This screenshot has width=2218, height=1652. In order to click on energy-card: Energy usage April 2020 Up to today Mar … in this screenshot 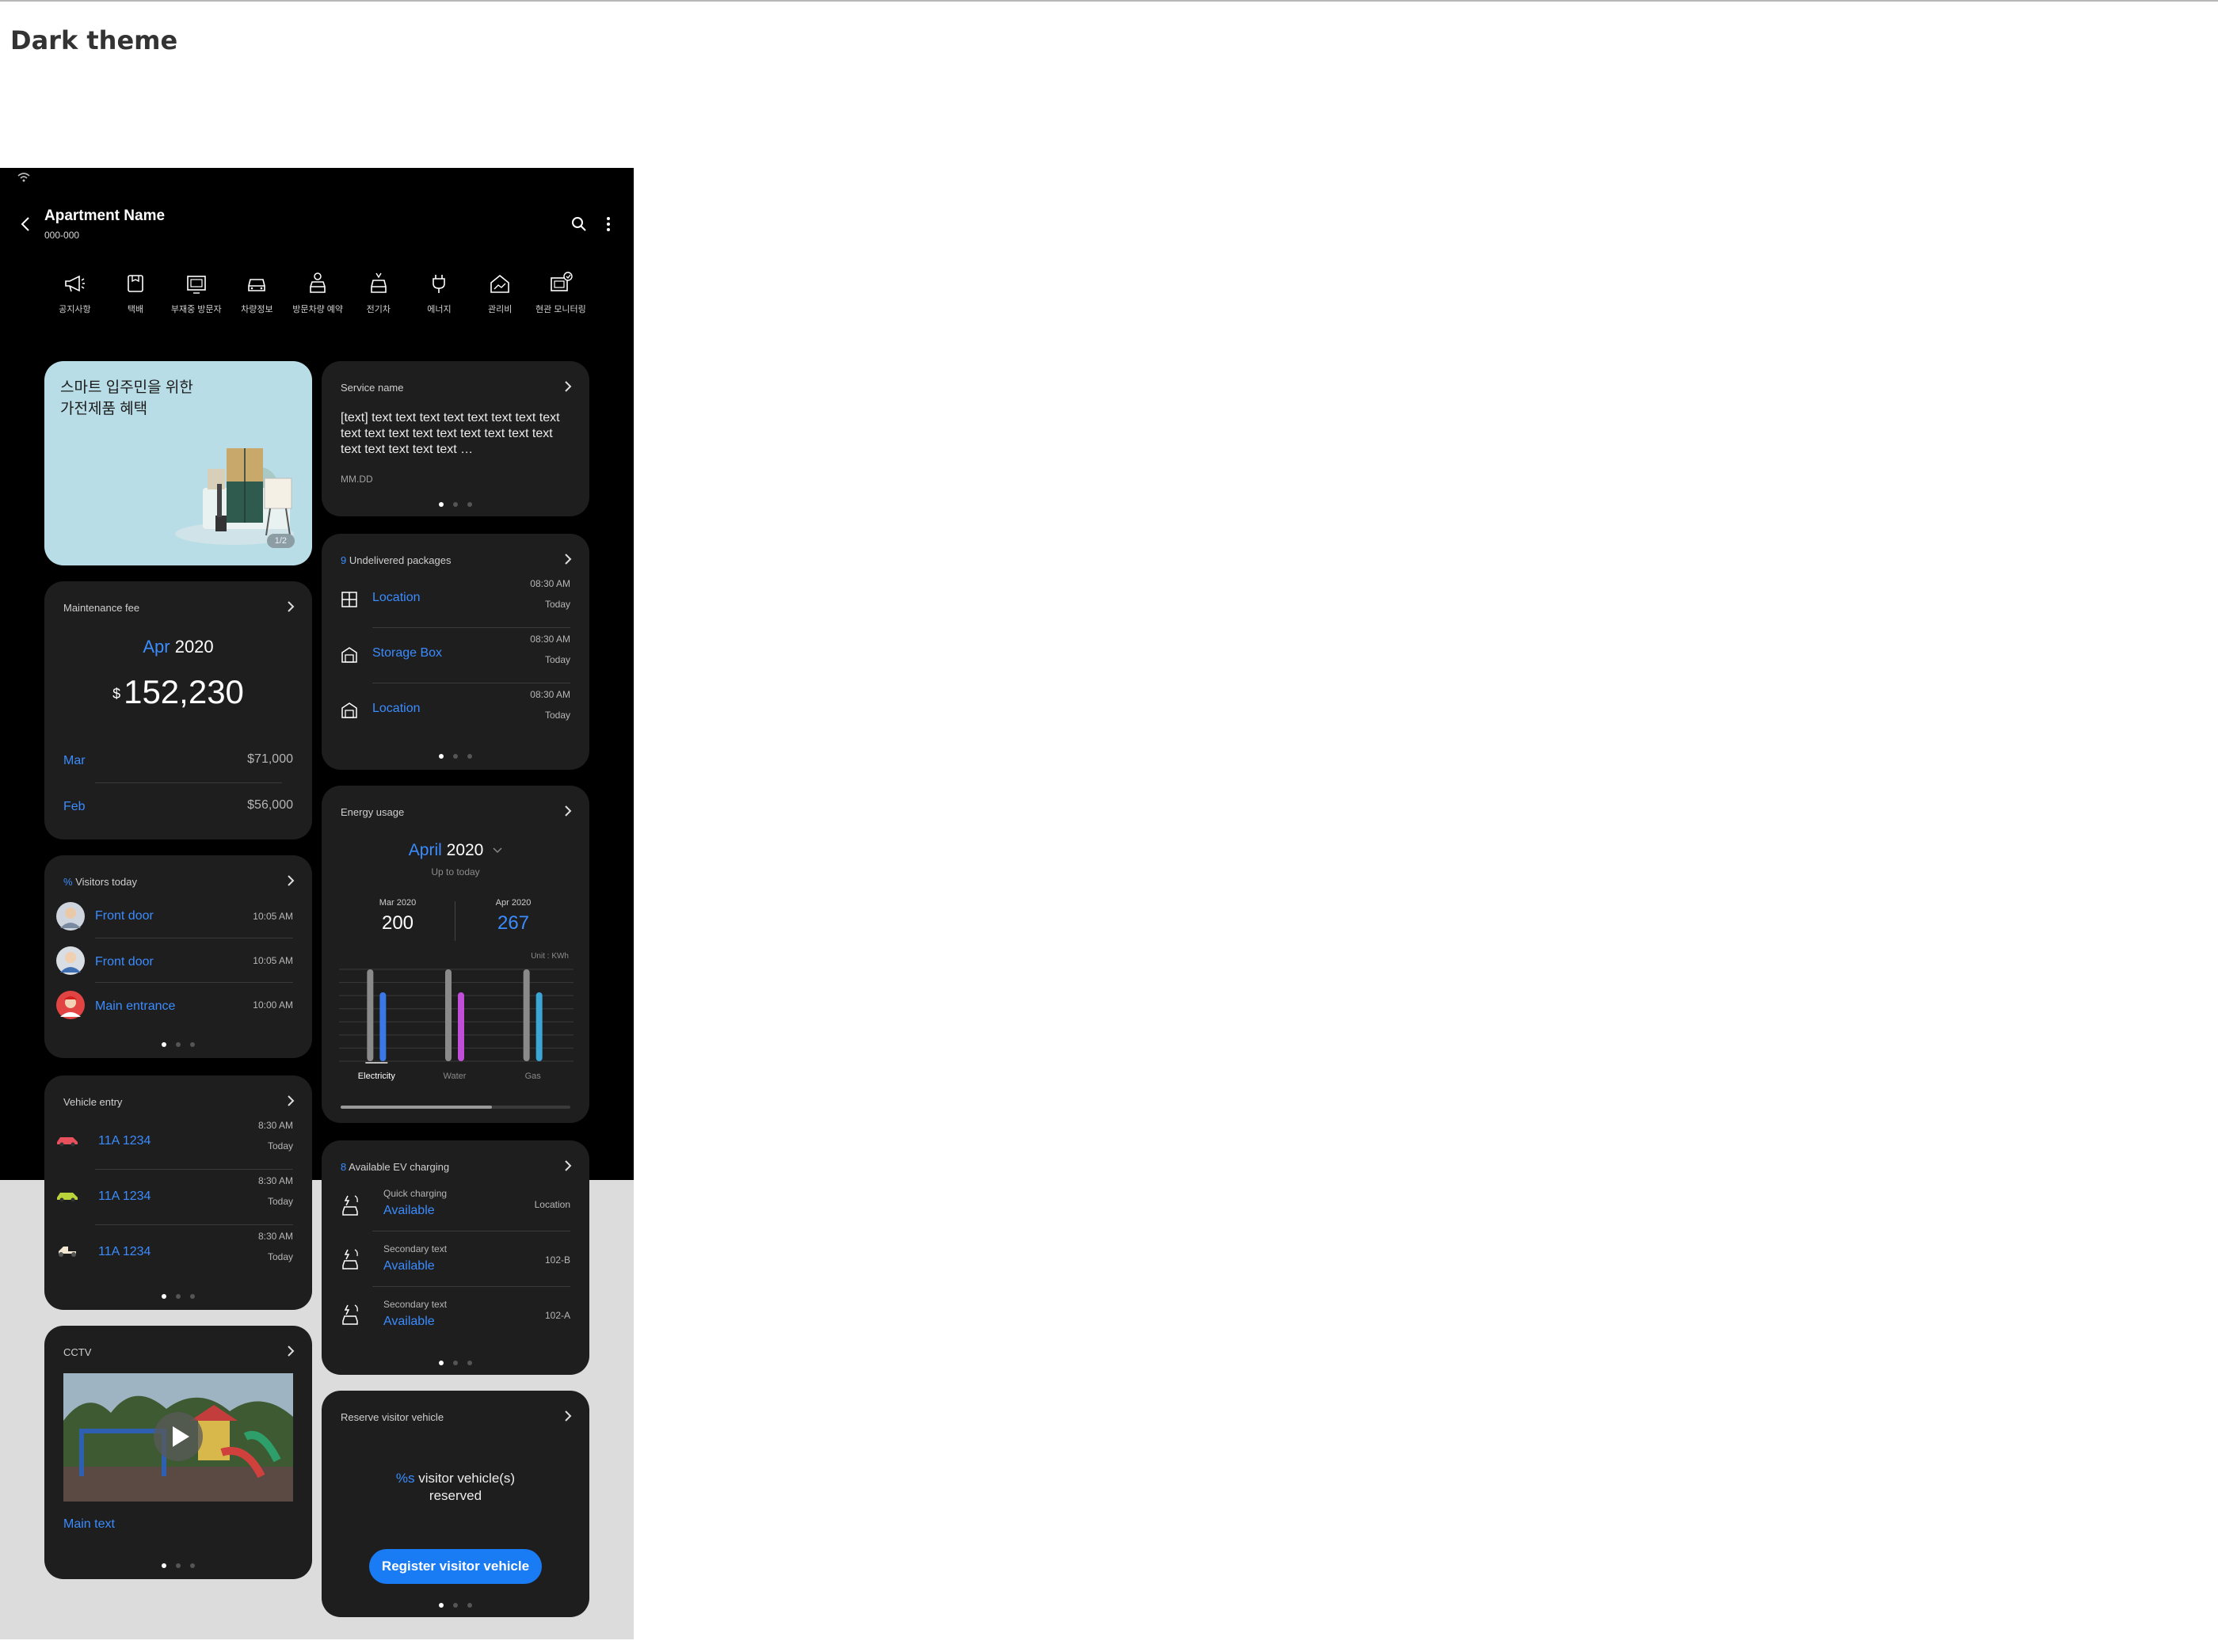, I will do `click(455, 954)`.